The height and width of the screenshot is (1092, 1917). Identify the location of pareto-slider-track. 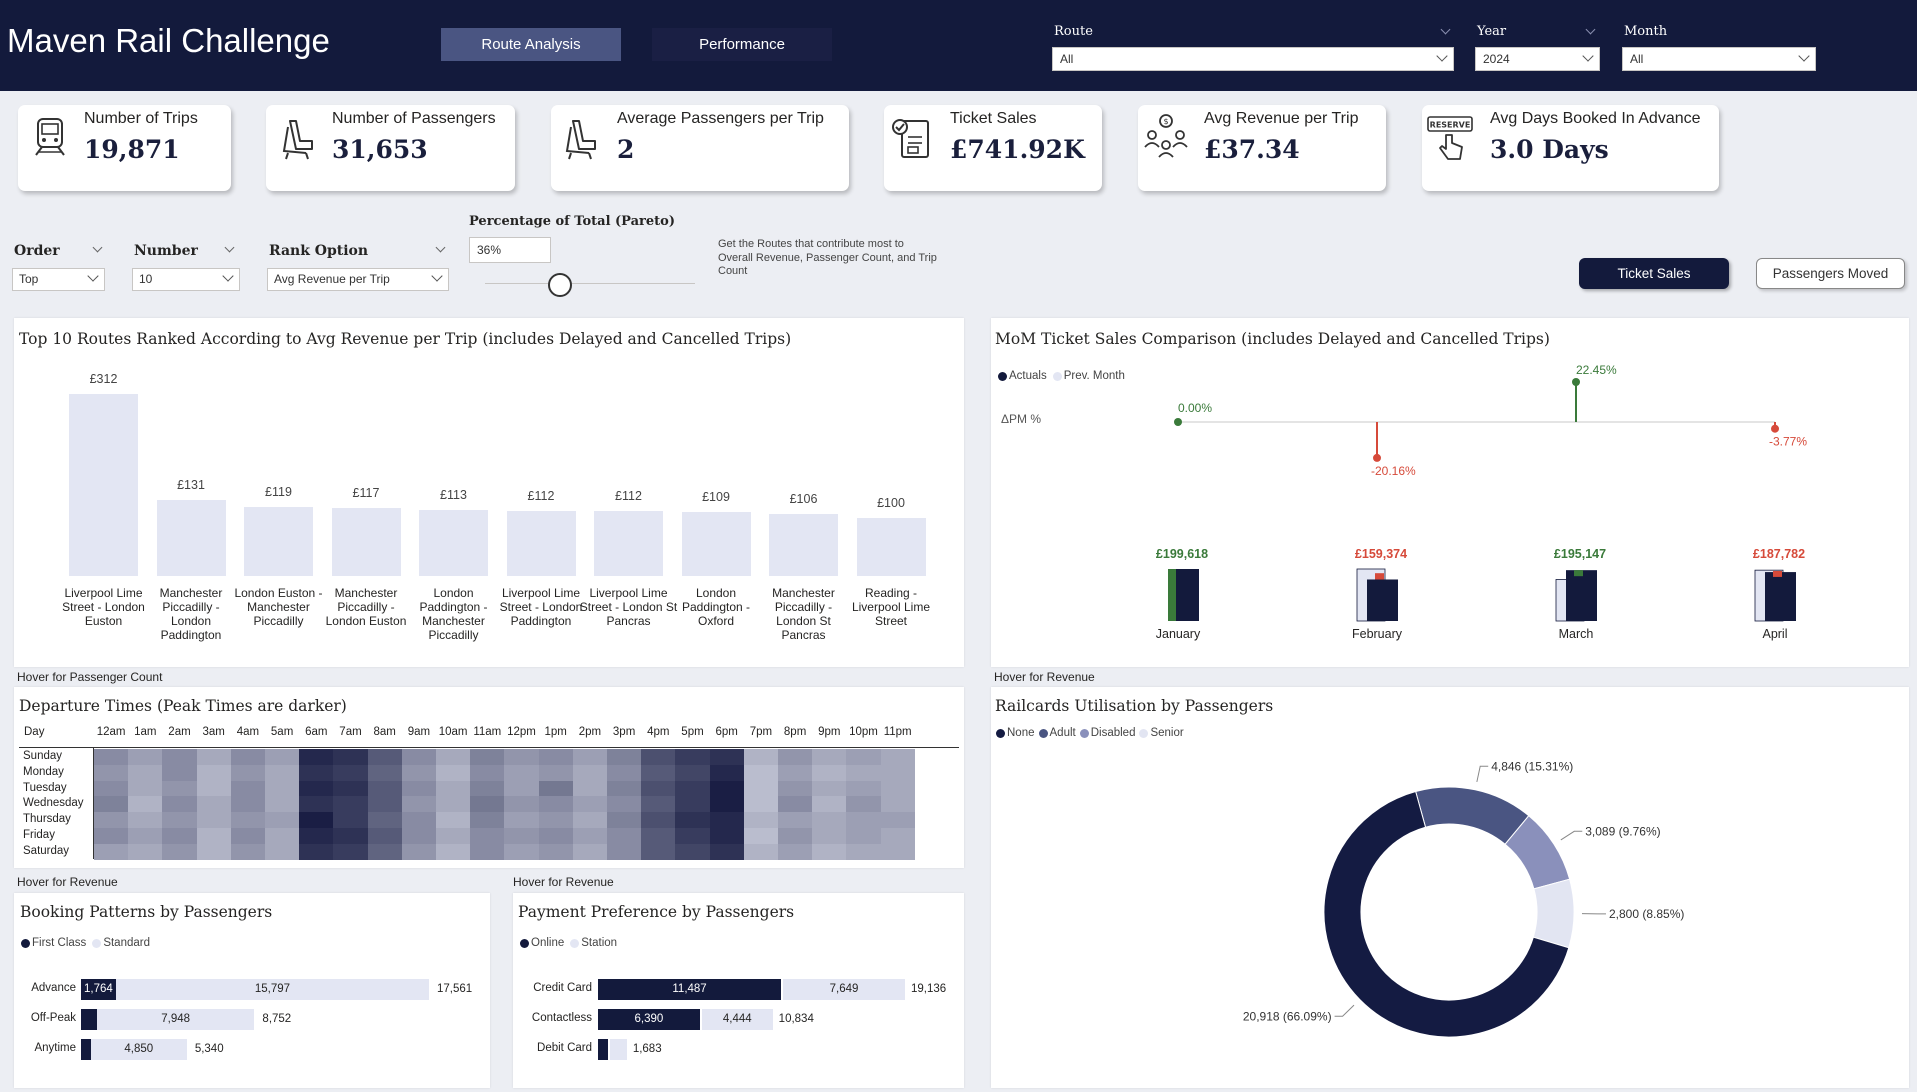
(590, 283).